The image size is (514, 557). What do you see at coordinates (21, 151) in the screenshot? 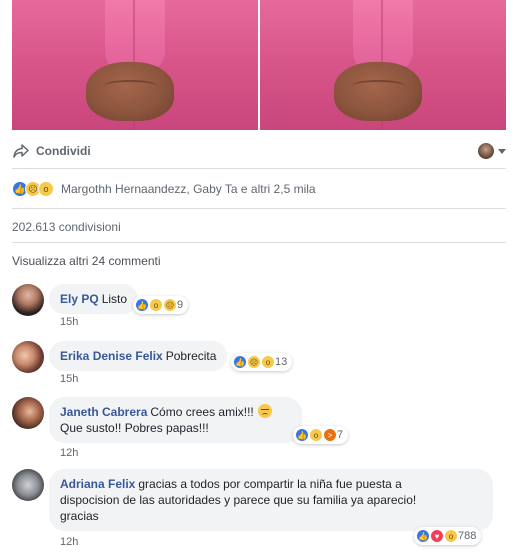
I see `share-arrow-icon` at bounding box center [21, 151].